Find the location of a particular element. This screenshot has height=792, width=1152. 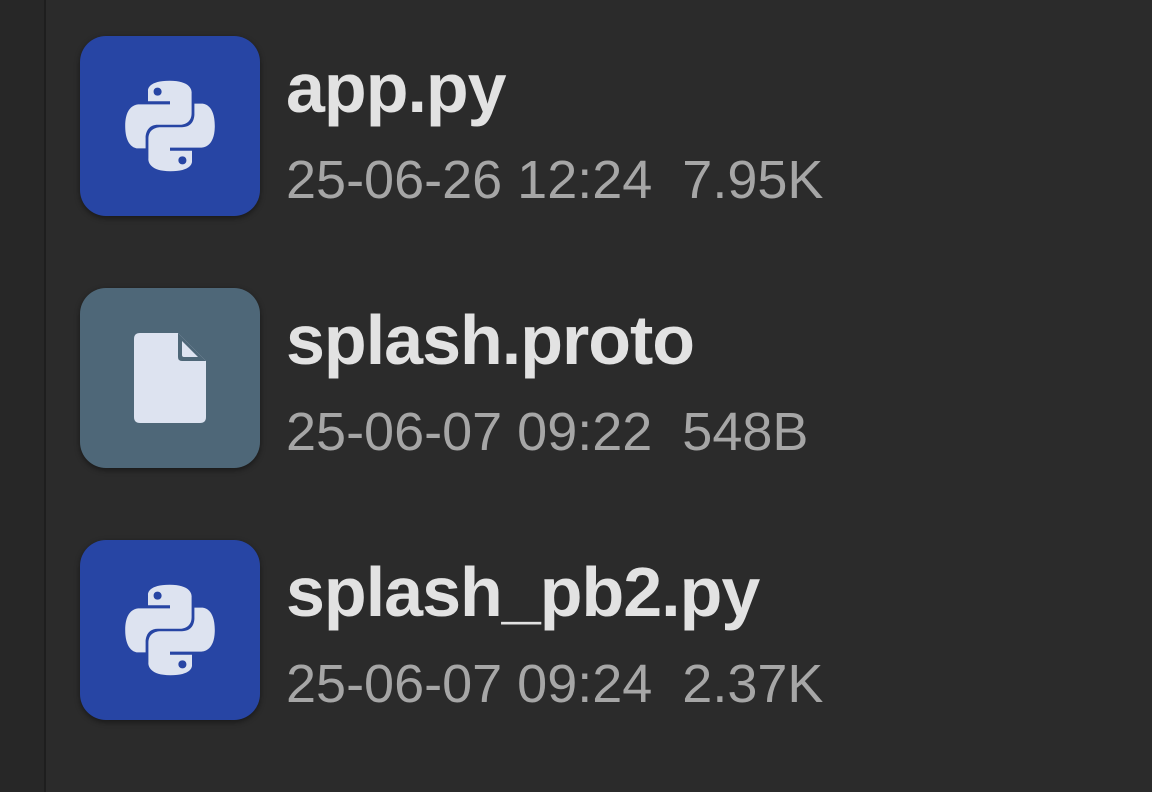

file-size: 7.95K is located at coordinates (753, 180).